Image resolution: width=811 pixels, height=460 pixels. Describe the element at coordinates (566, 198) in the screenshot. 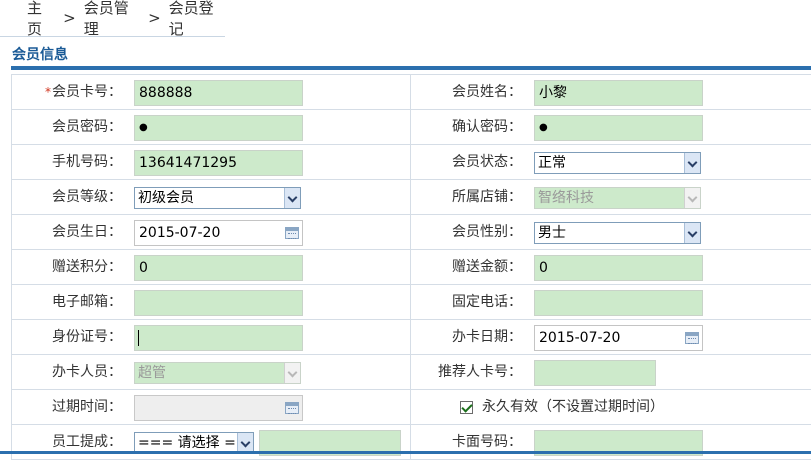

I see `store-selected: 智络科技` at that location.